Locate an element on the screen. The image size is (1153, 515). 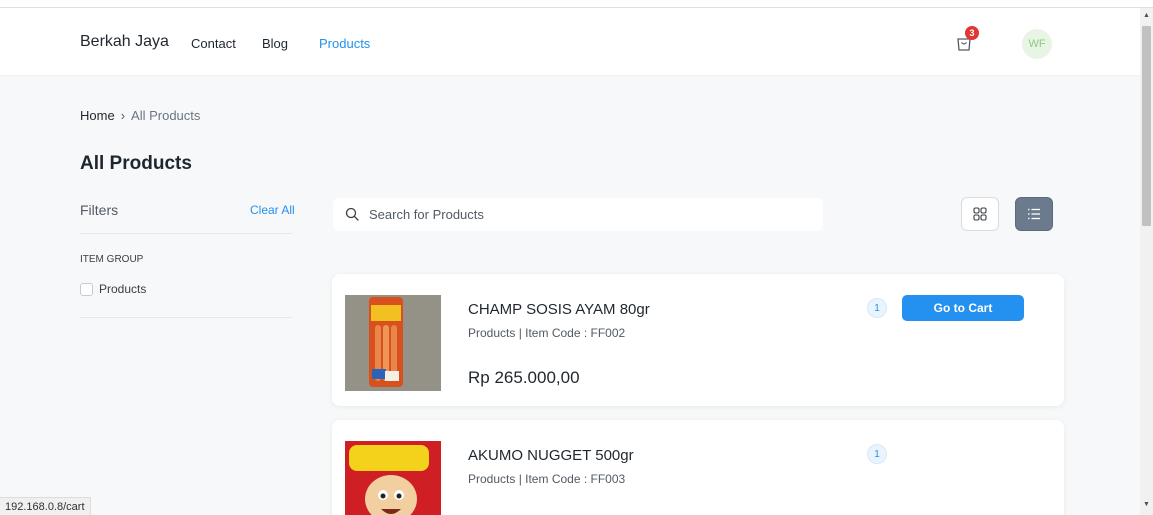
breadcrumb: Home › All Products is located at coordinates (140, 115).